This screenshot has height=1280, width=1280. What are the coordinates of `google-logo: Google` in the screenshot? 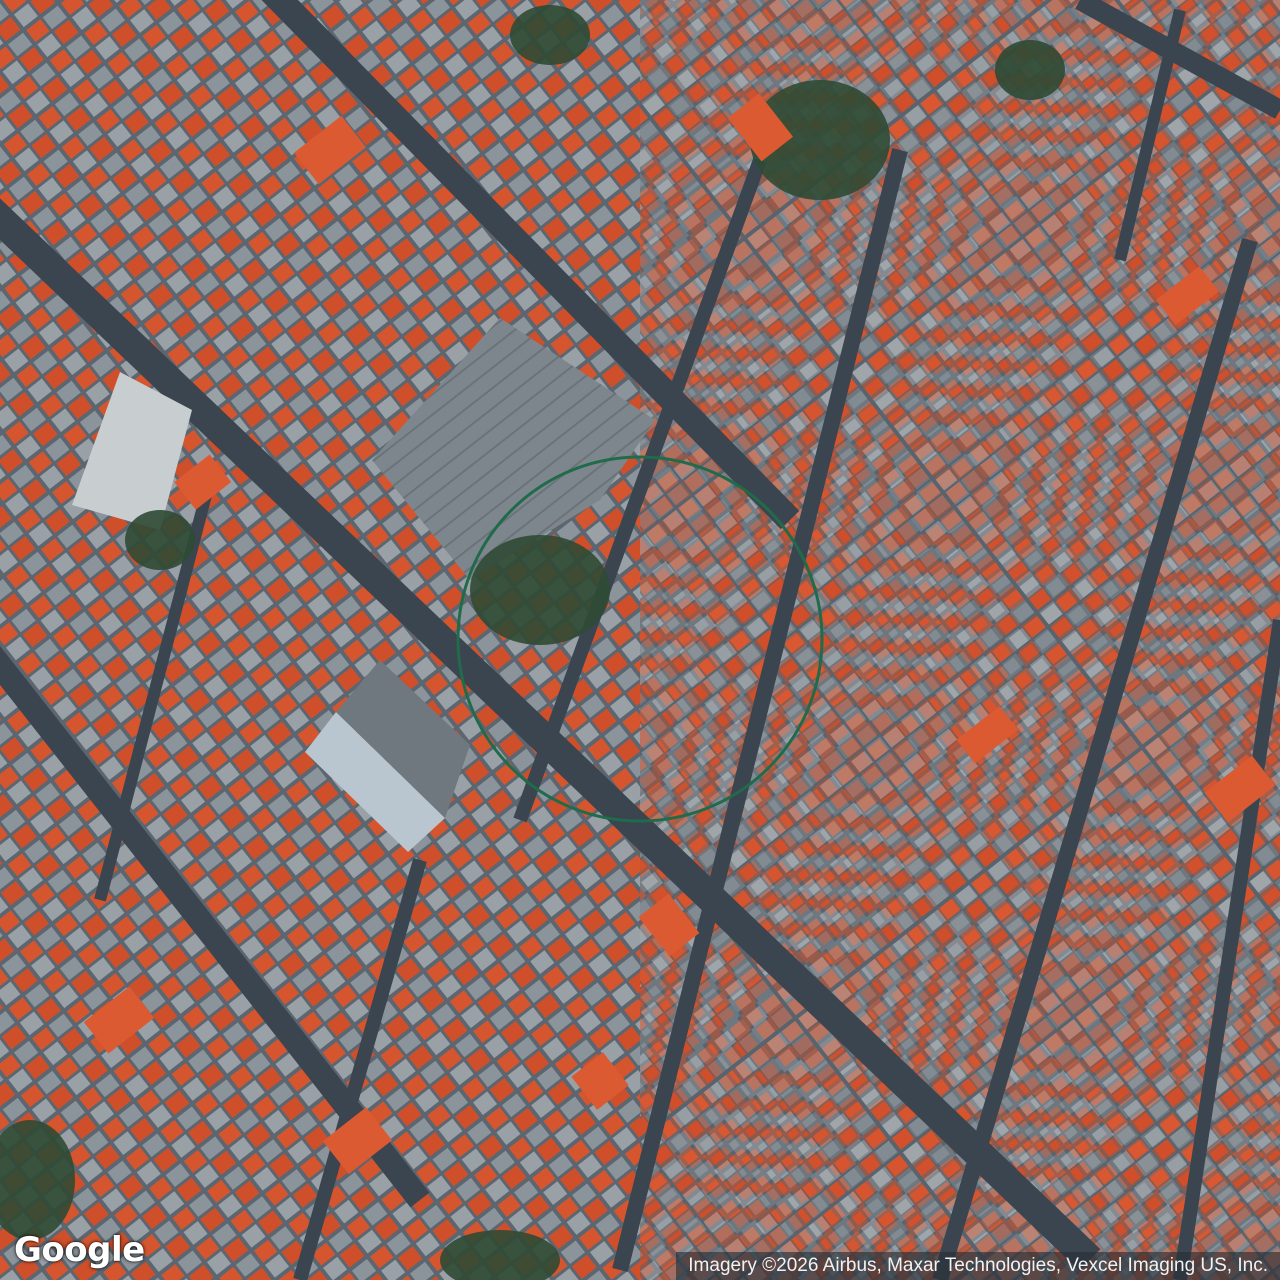 It's located at (79, 1250).